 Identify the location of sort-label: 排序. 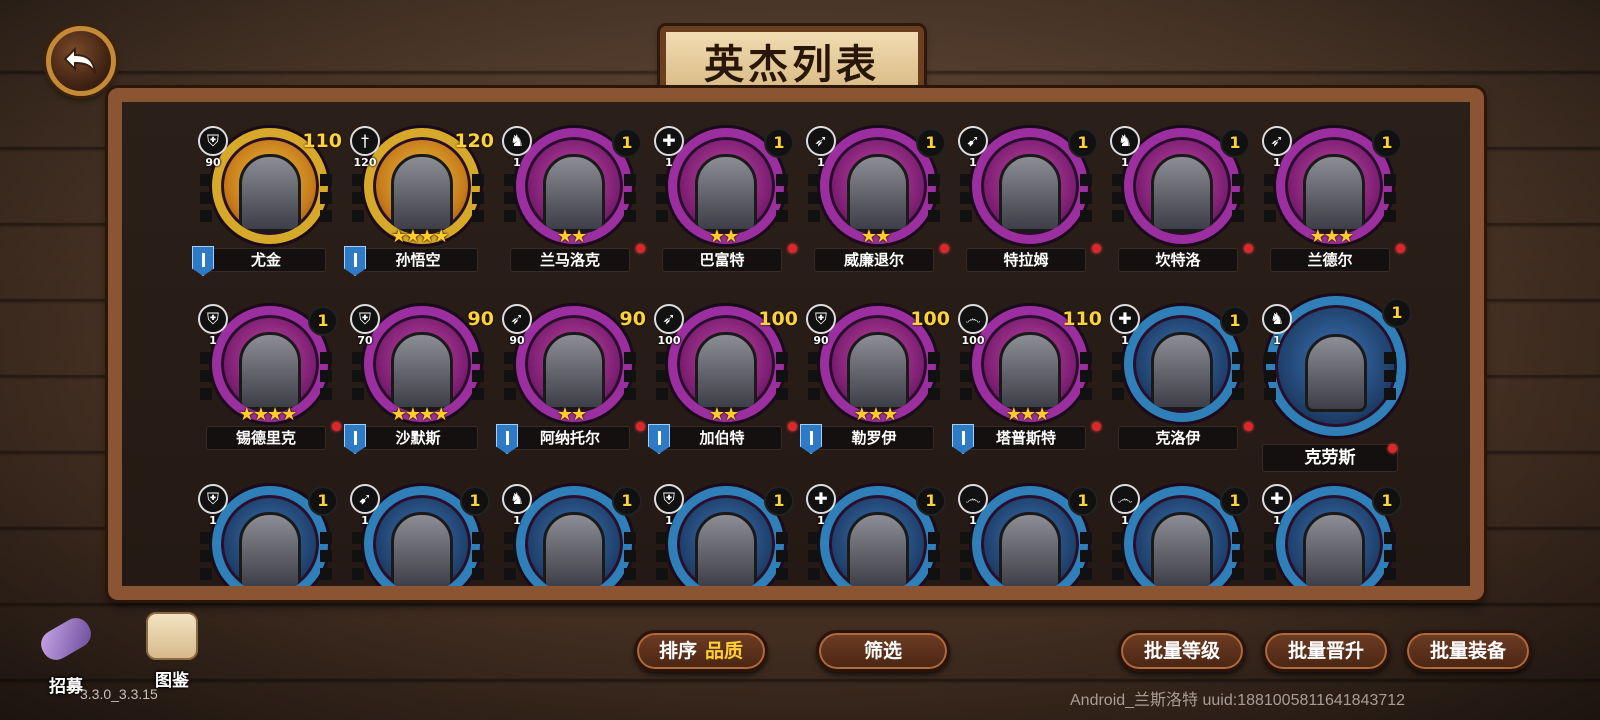
(677, 651).